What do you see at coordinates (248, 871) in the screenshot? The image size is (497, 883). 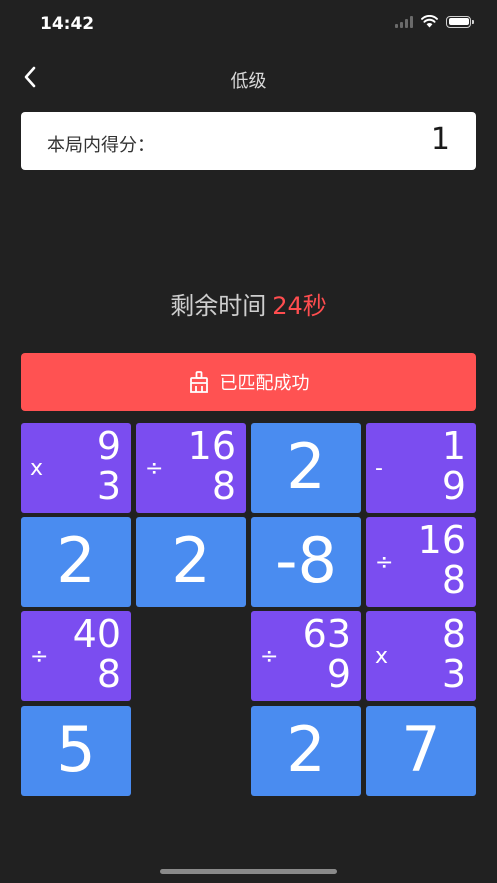 I see `home-indicator` at bounding box center [248, 871].